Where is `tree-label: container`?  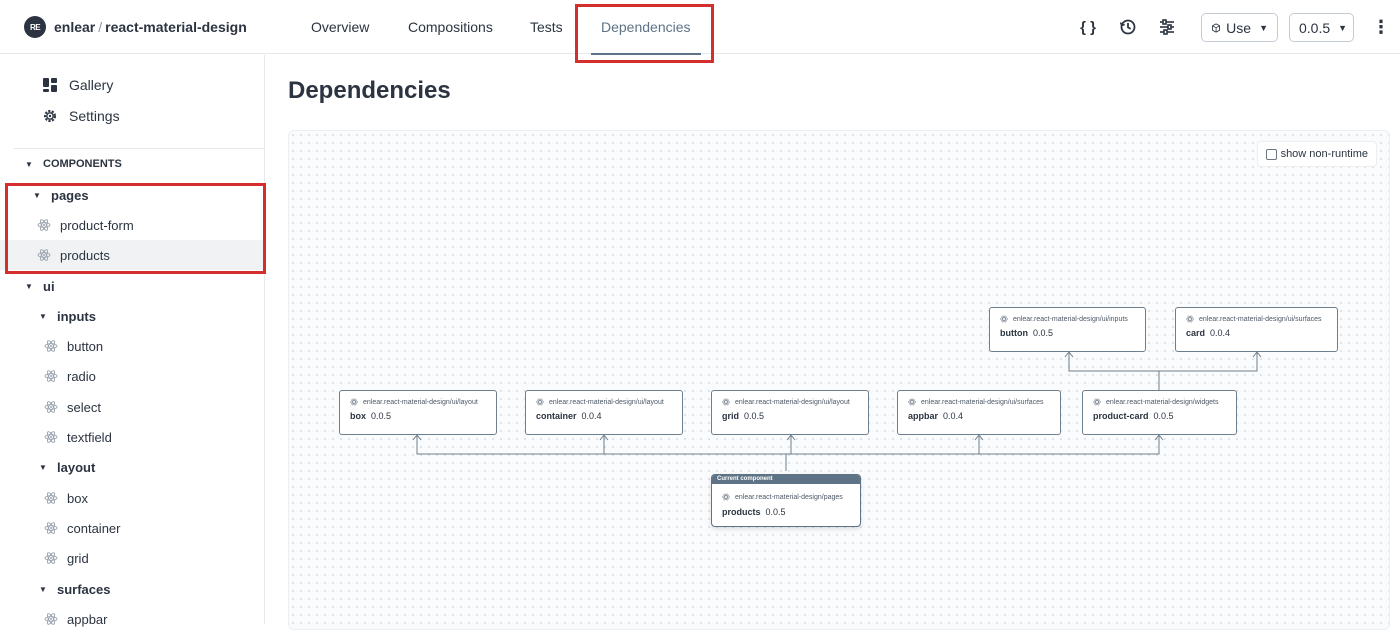
tree-label: container is located at coordinates (94, 528).